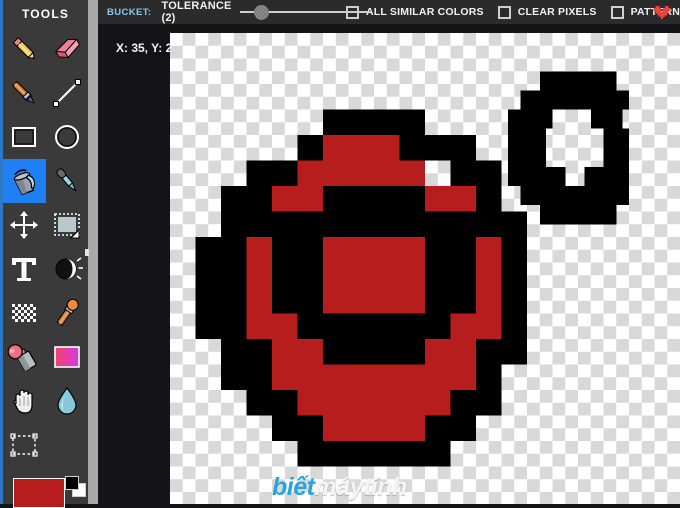  I want to click on tool-shading, so click(67, 269).